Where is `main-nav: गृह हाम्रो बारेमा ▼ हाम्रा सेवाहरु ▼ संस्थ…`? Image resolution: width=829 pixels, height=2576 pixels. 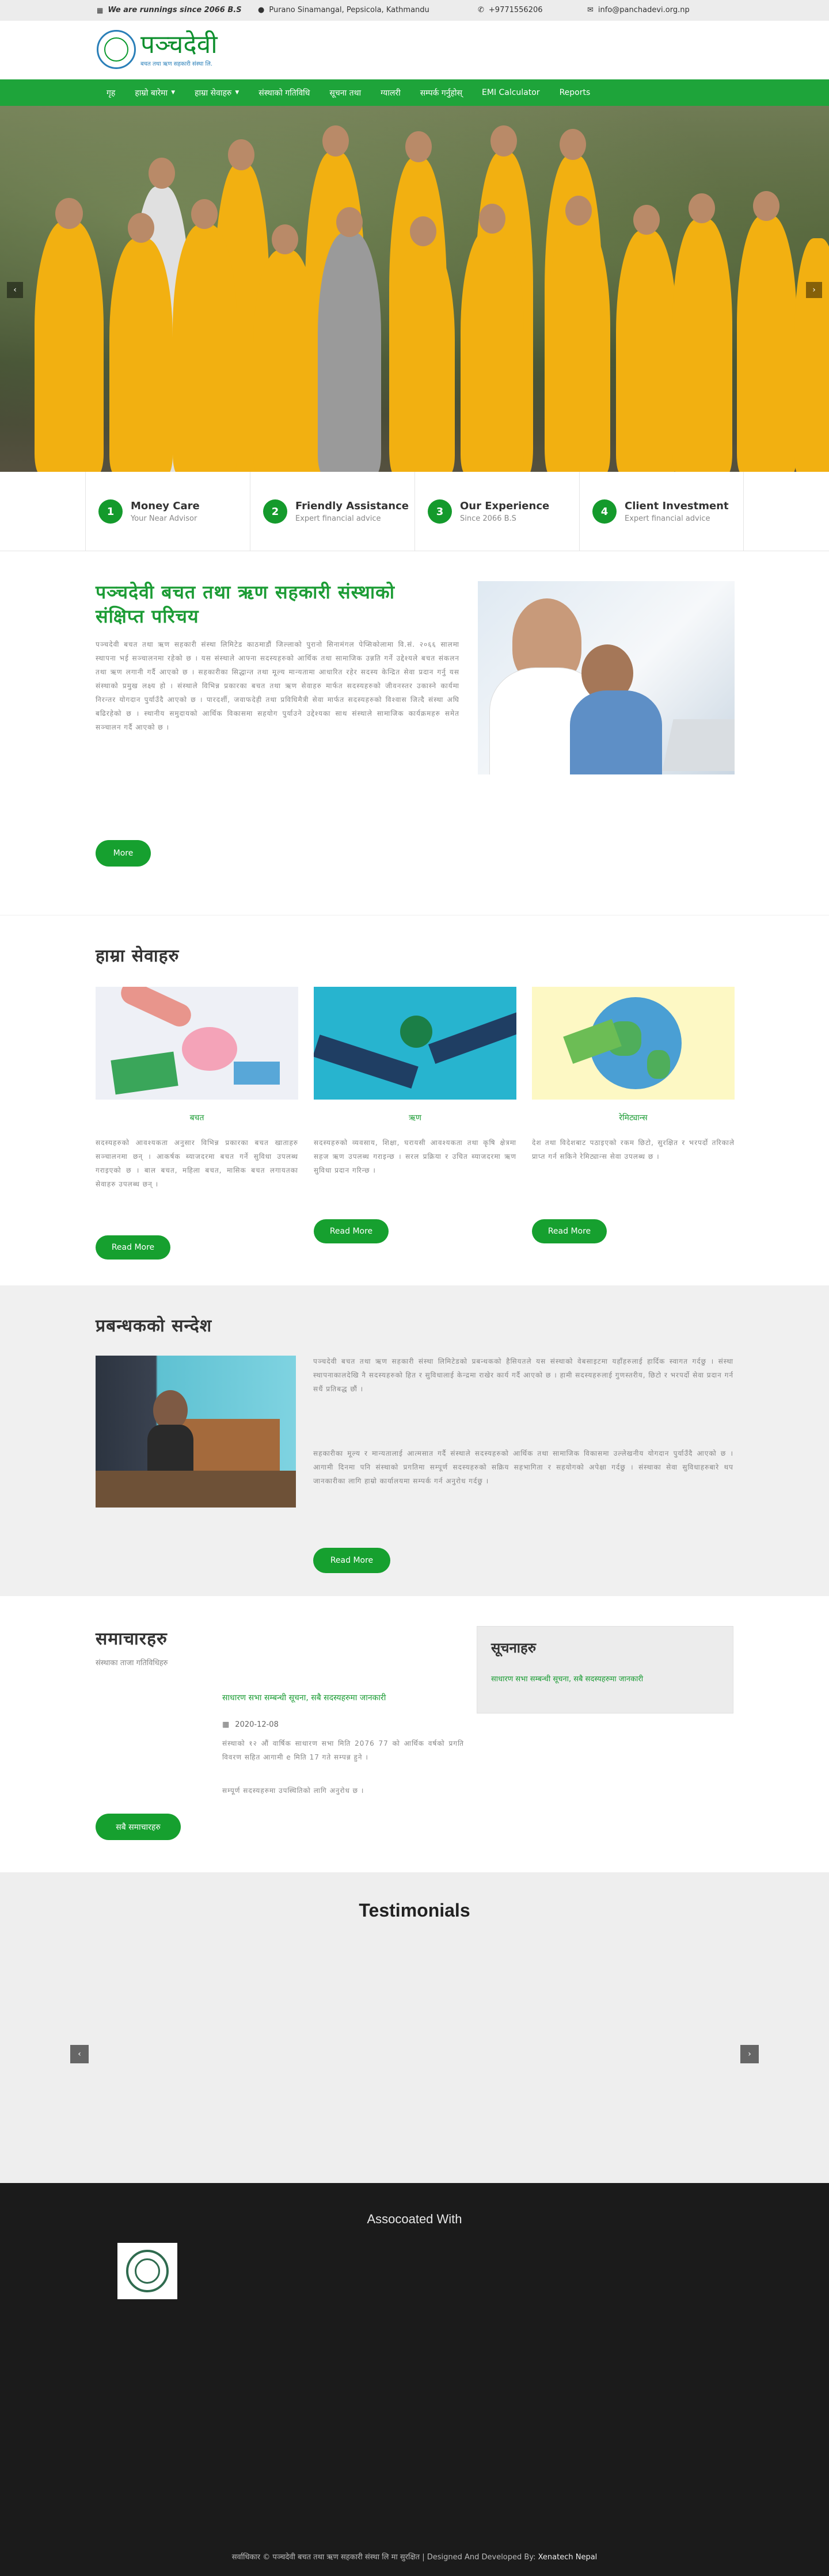
main-nav: गृह हाम्रो बारेमा ▼ हाम्रा सेवाहरु ▼ संस्थ… is located at coordinates (414, 92).